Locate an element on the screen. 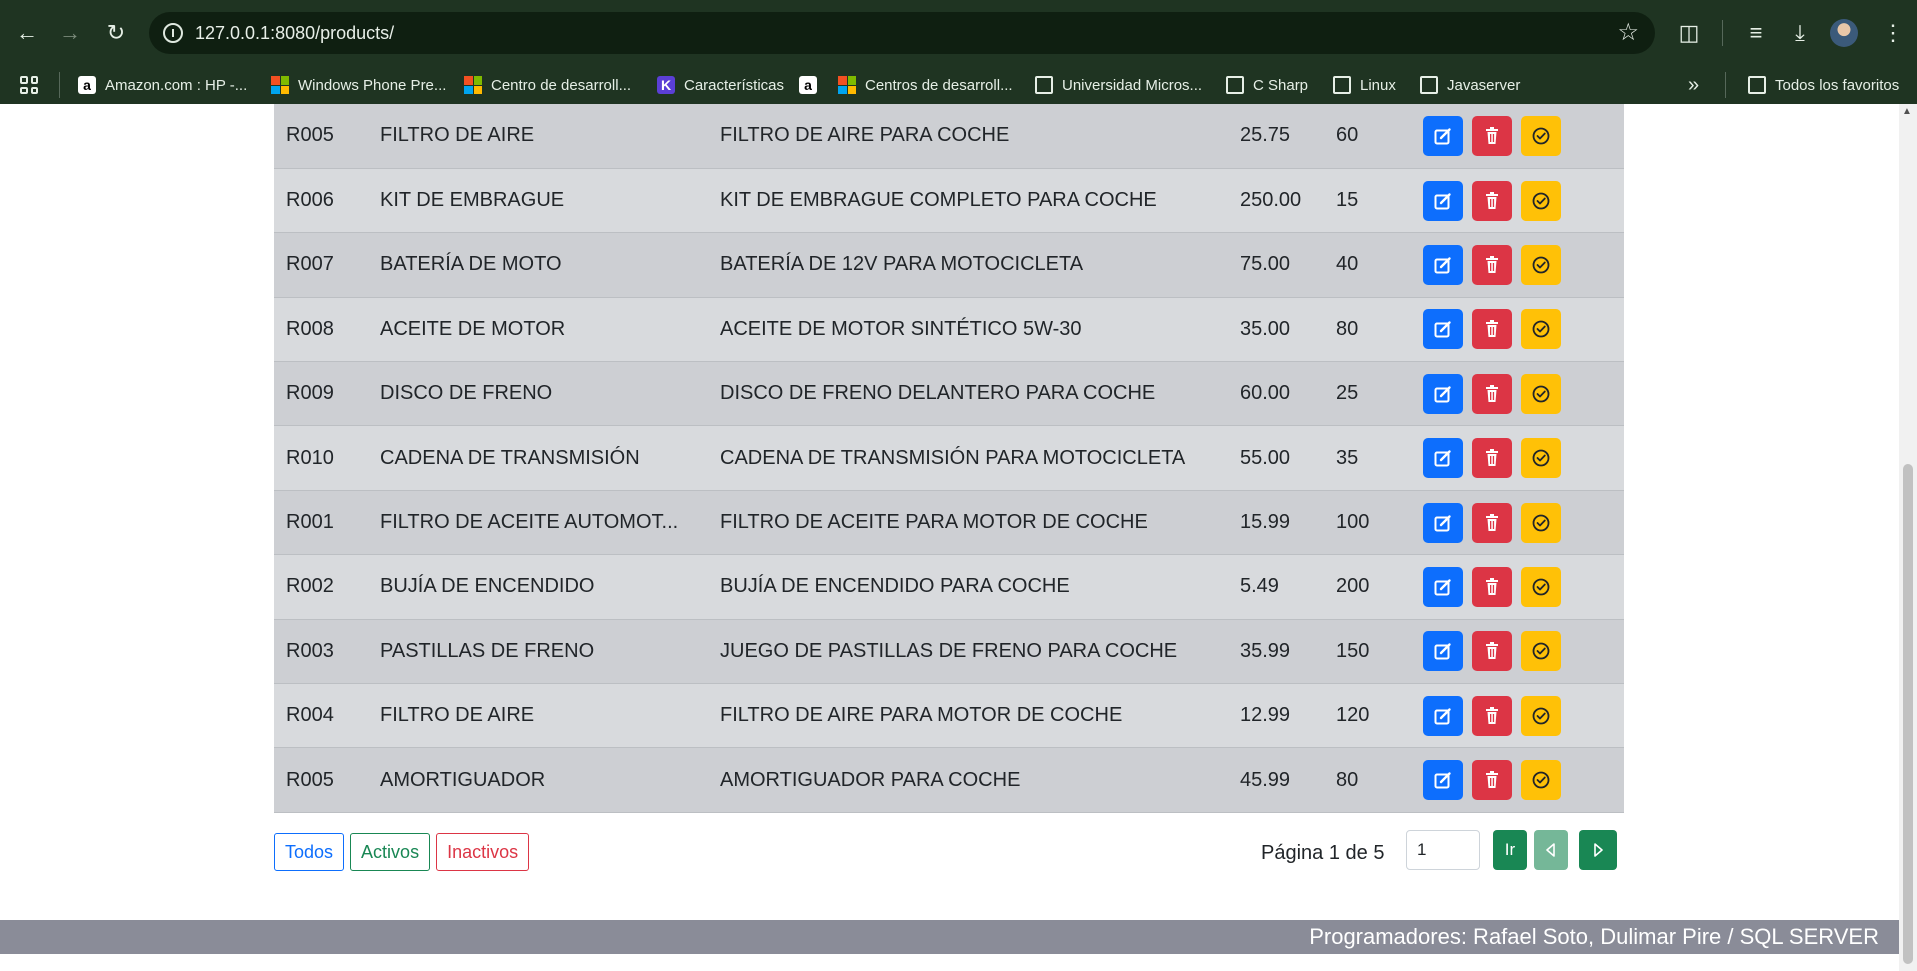 The width and height of the screenshot is (1917, 971). previous-page-button is located at coordinates (1551, 850).